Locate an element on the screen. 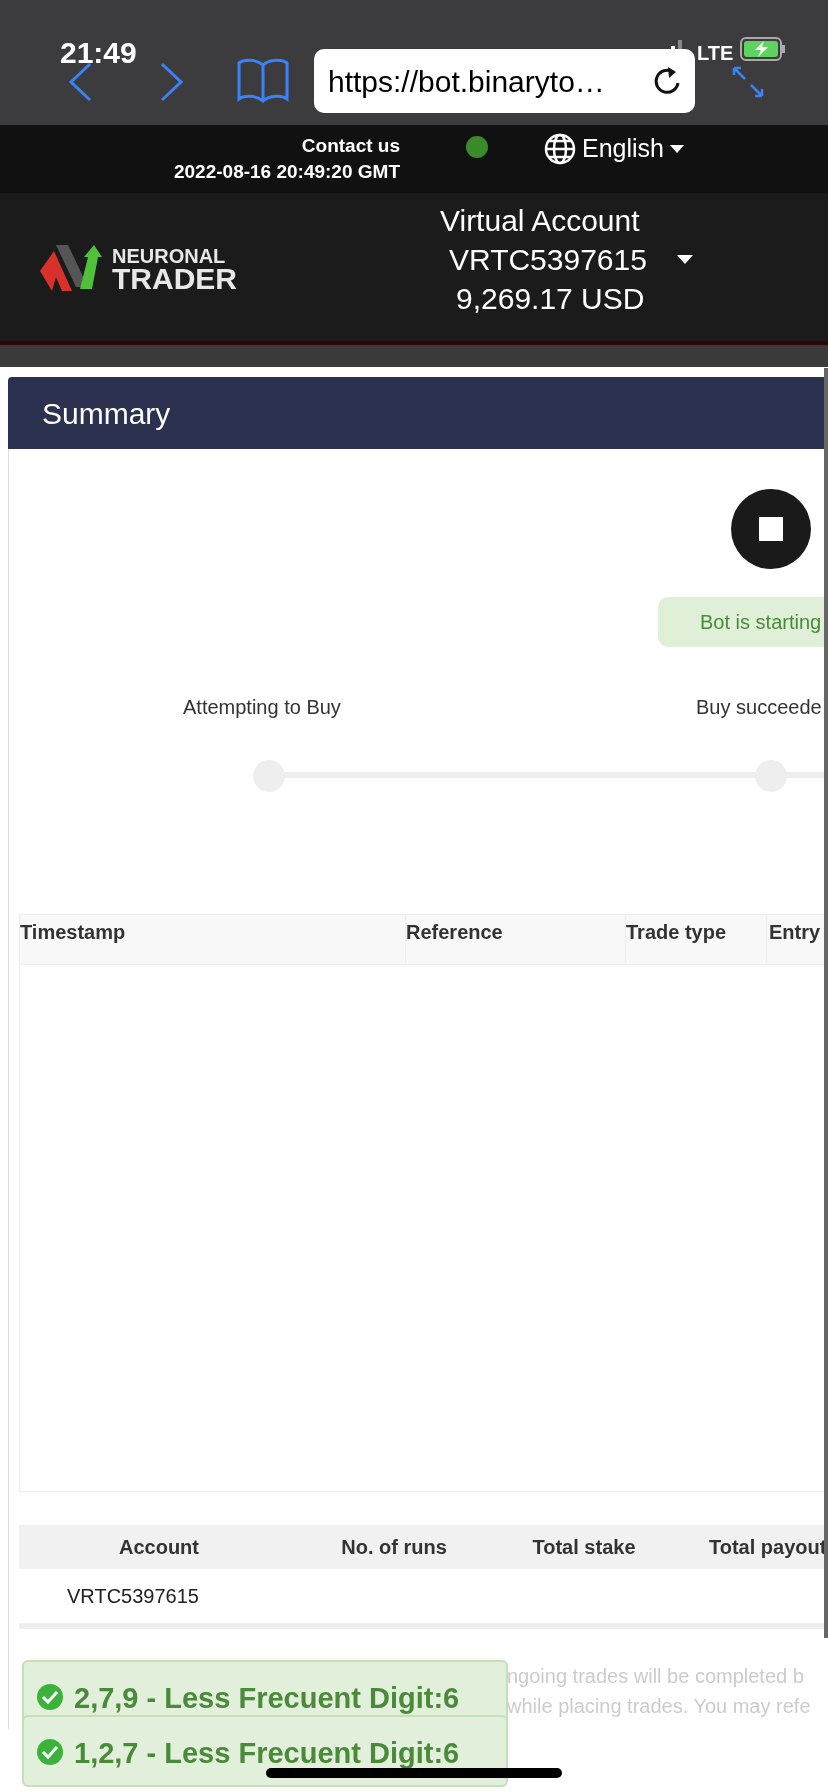 This screenshot has width=828, height=1792. battery-icon is located at coordinates (763, 49).